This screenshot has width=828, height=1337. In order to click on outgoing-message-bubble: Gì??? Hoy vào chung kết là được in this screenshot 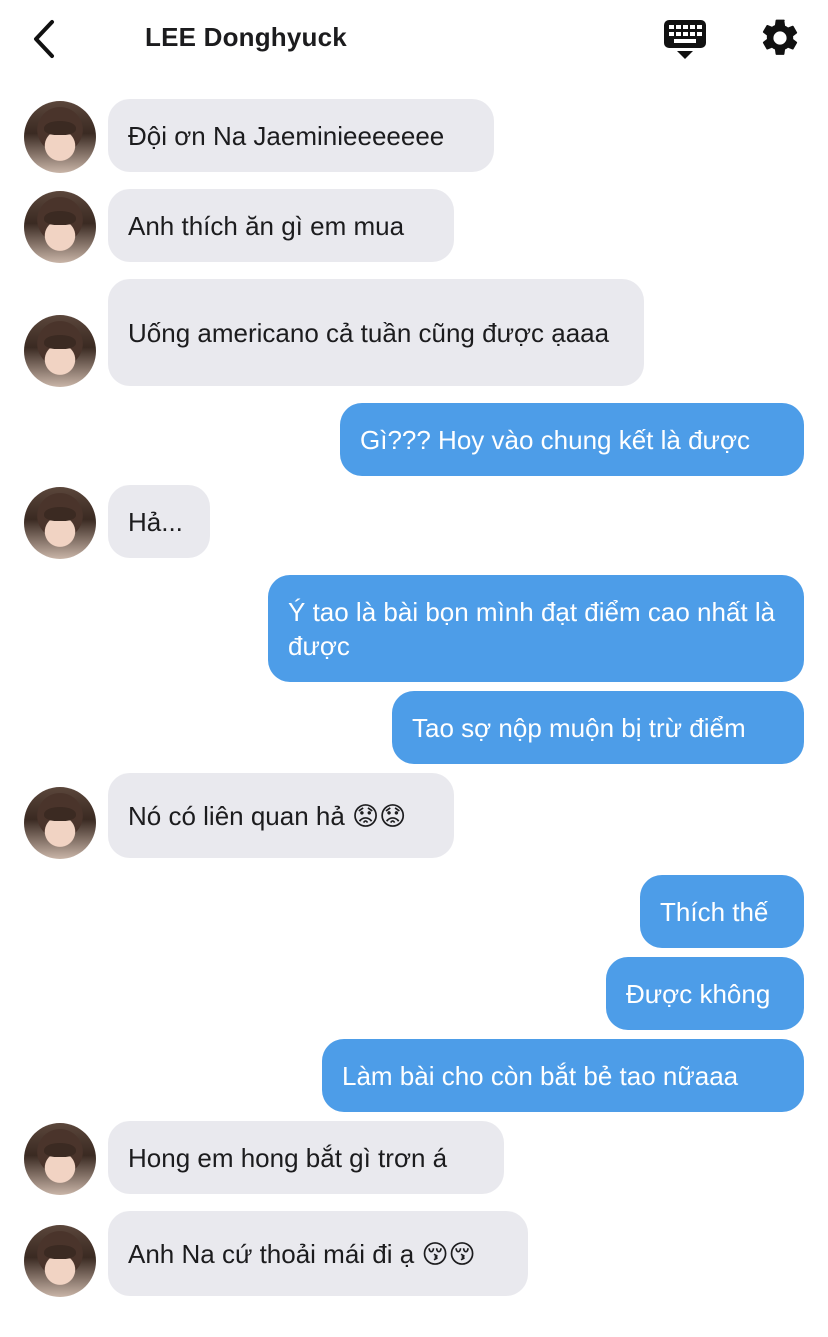, I will do `click(572, 439)`.